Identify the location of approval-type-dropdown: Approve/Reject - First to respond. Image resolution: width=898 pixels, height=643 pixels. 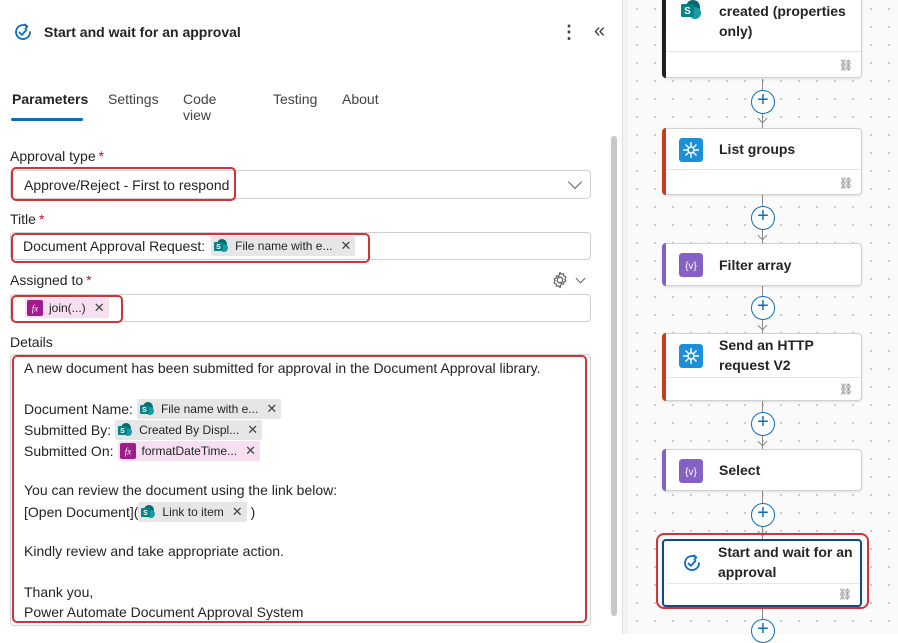
(300, 184).